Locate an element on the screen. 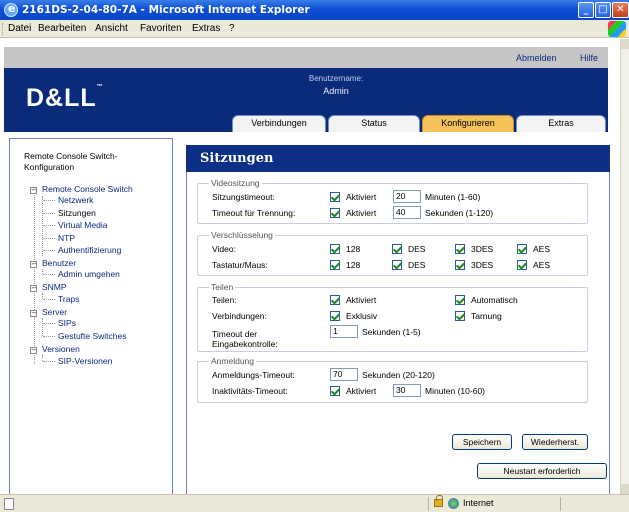 This screenshot has height=512, width=629. nav-item-traps: Traps is located at coordinates (68, 299).